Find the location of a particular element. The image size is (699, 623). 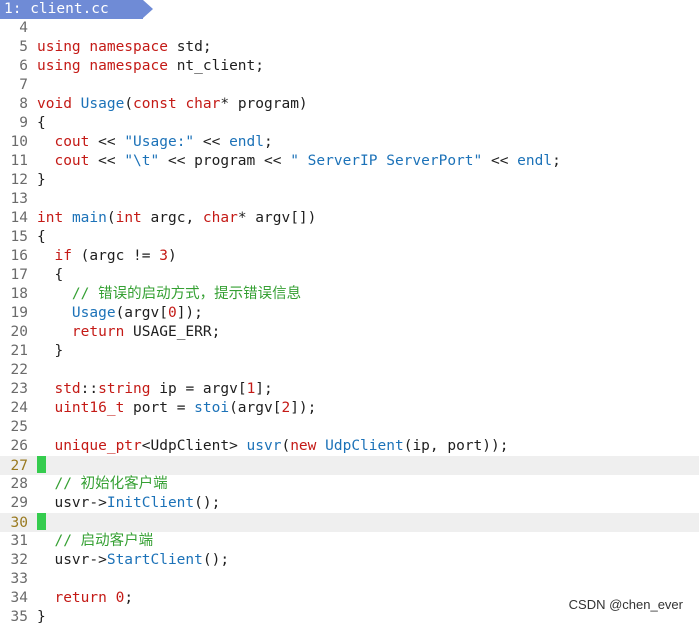

line-number: 5 is located at coordinates (23, 47).